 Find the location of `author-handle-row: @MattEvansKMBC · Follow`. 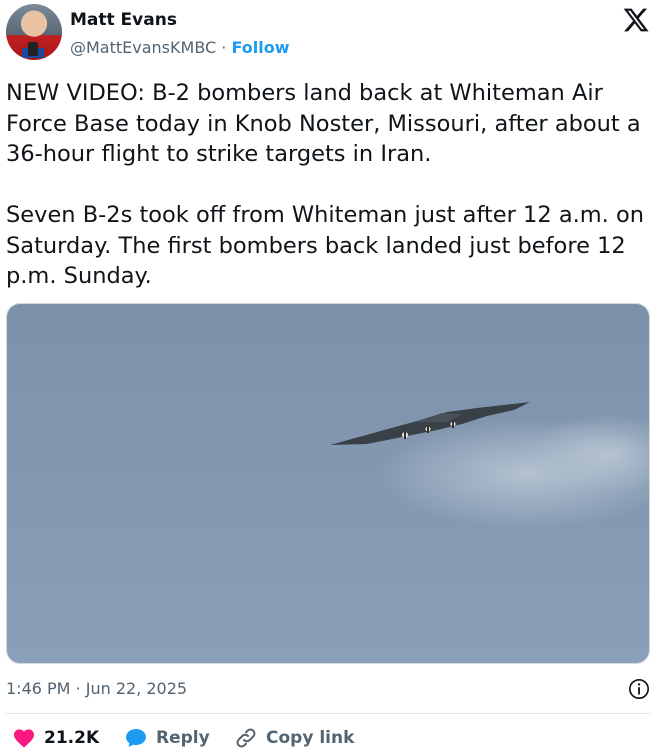

author-handle-row: @MattEvansKMBC · Follow is located at coordinates (179, 47).